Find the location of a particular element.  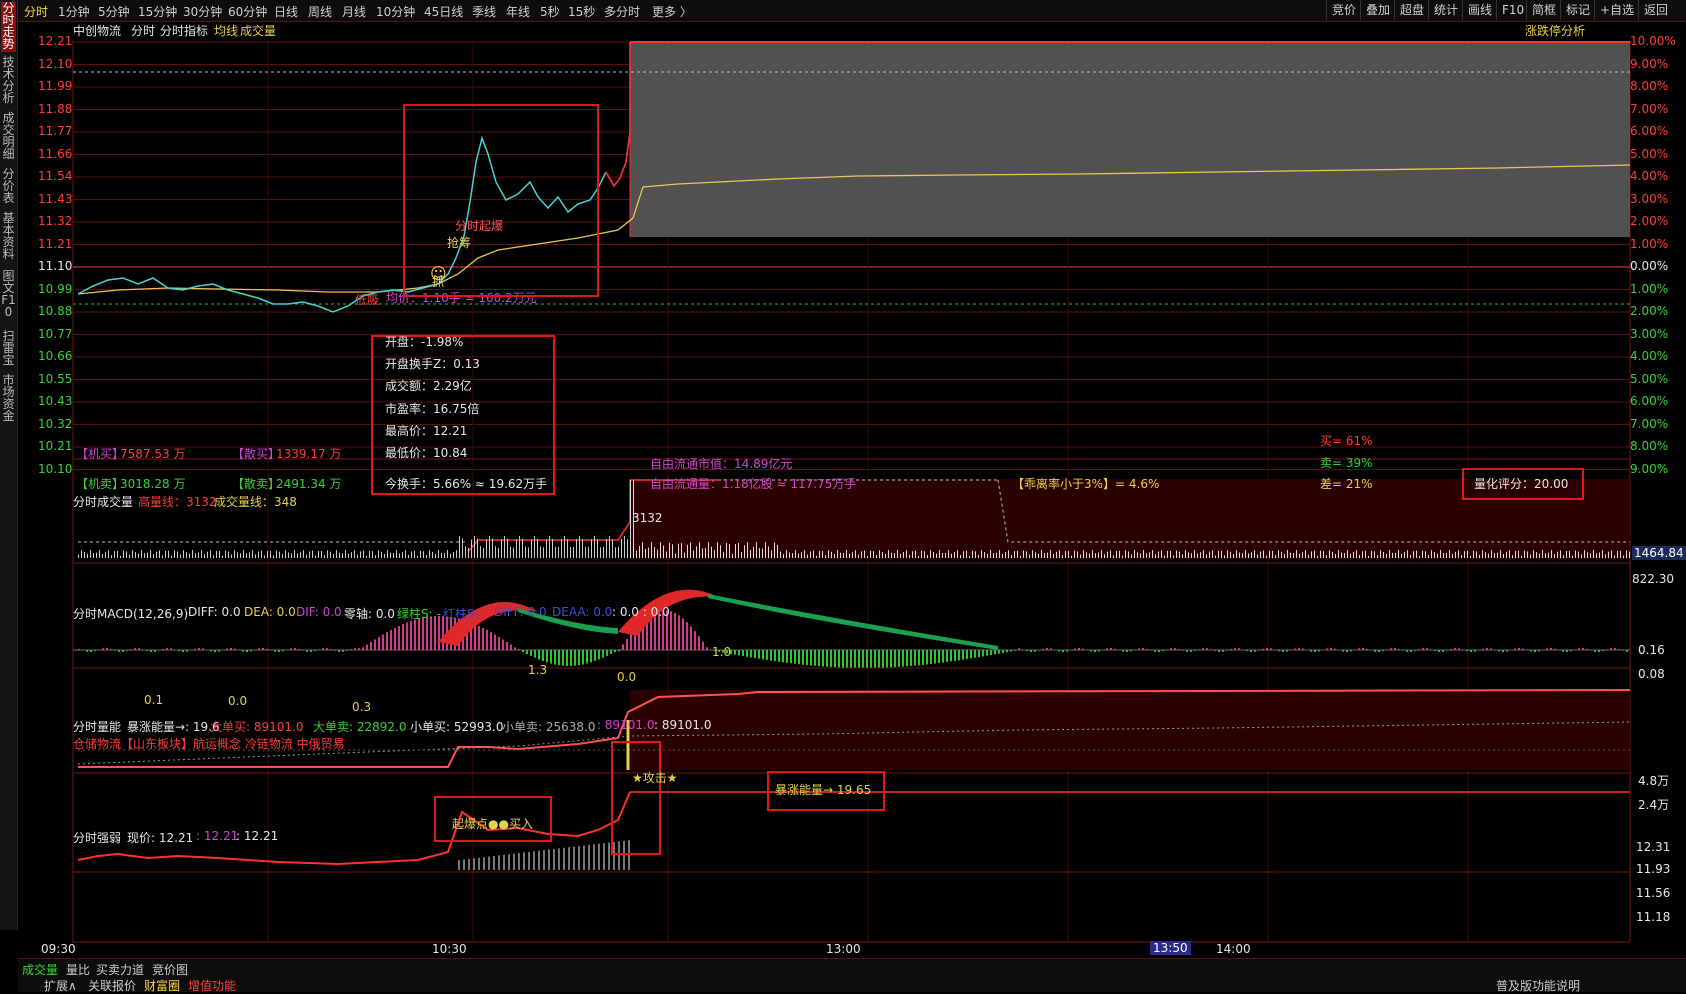

tab-year: 年线 is located at coordinates (518, 11).